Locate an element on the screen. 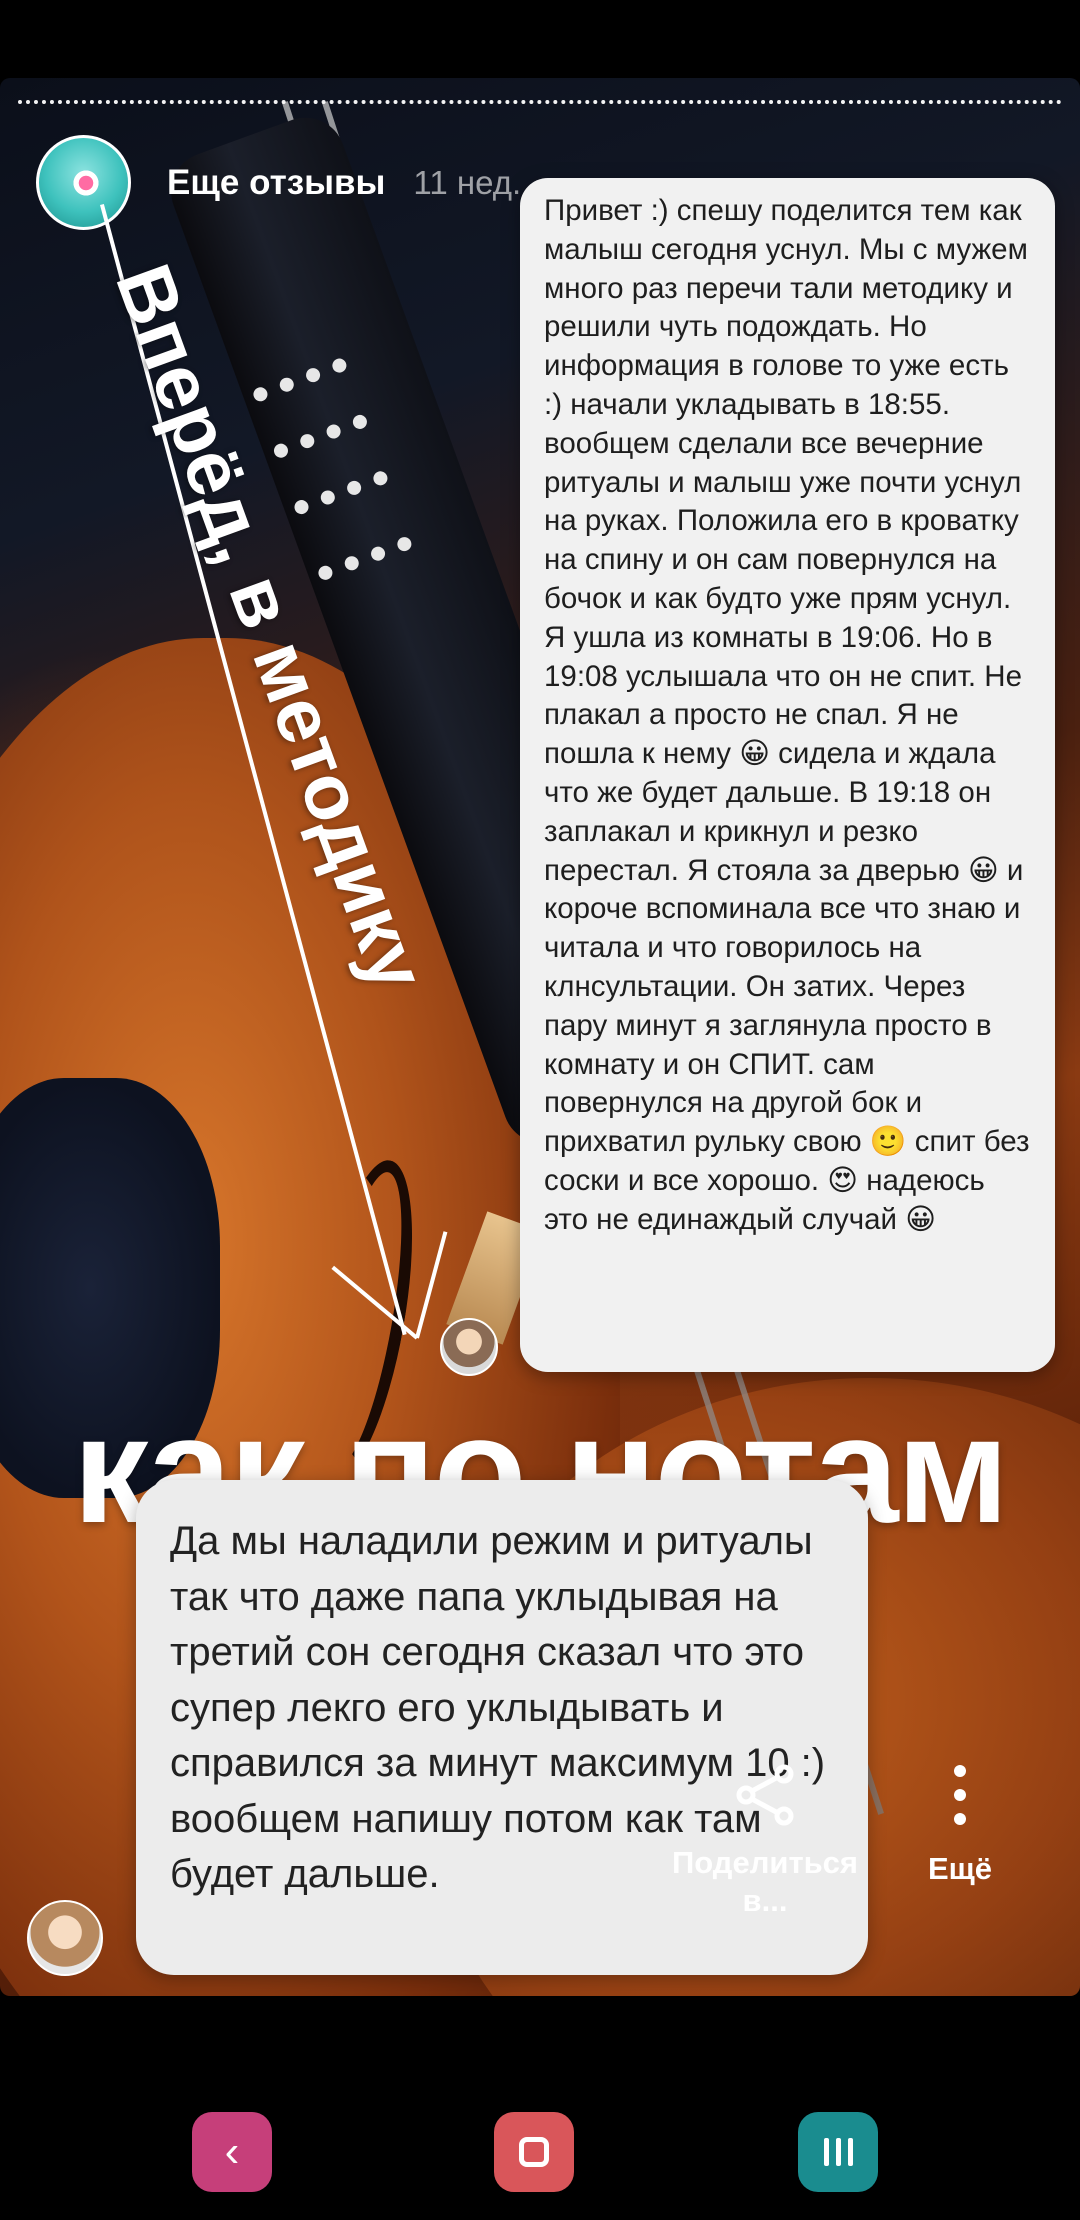 This screenshot has width=1080, height=2220. nav-back-button: ‹ is located at coordinates (232, 2152).